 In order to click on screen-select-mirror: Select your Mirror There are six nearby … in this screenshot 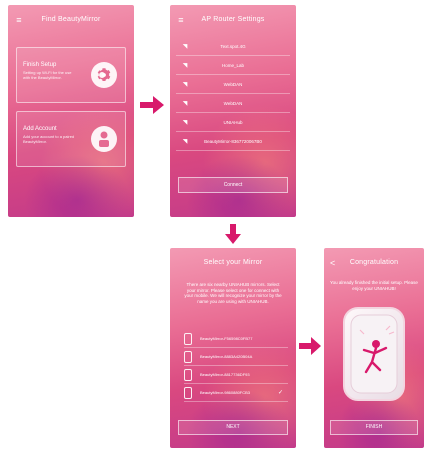, I will do `click(233, 348)`.